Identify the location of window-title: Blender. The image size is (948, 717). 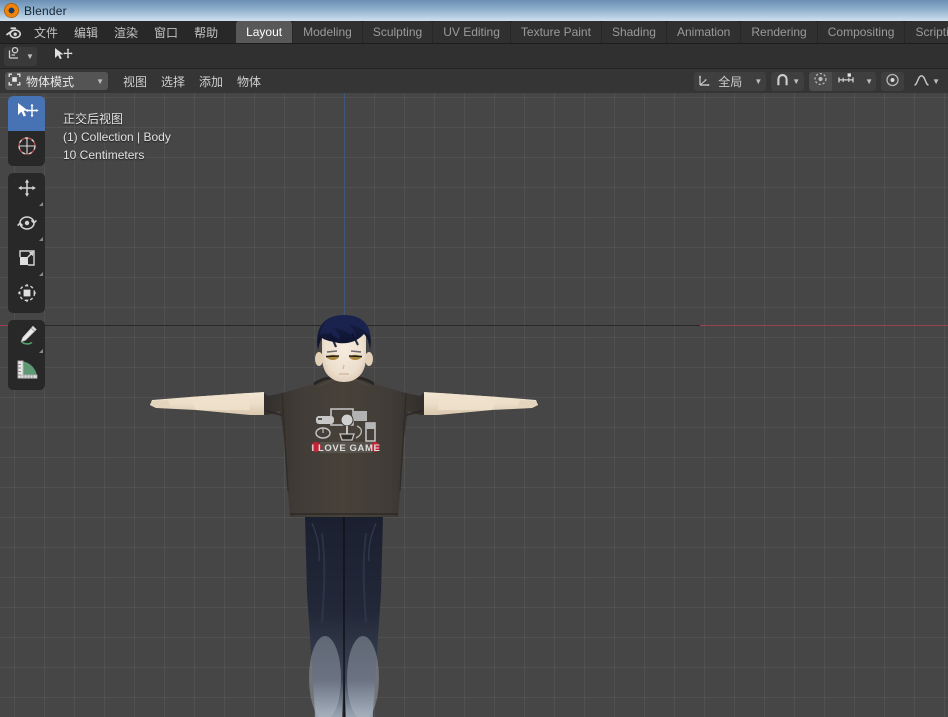
(45, 10).